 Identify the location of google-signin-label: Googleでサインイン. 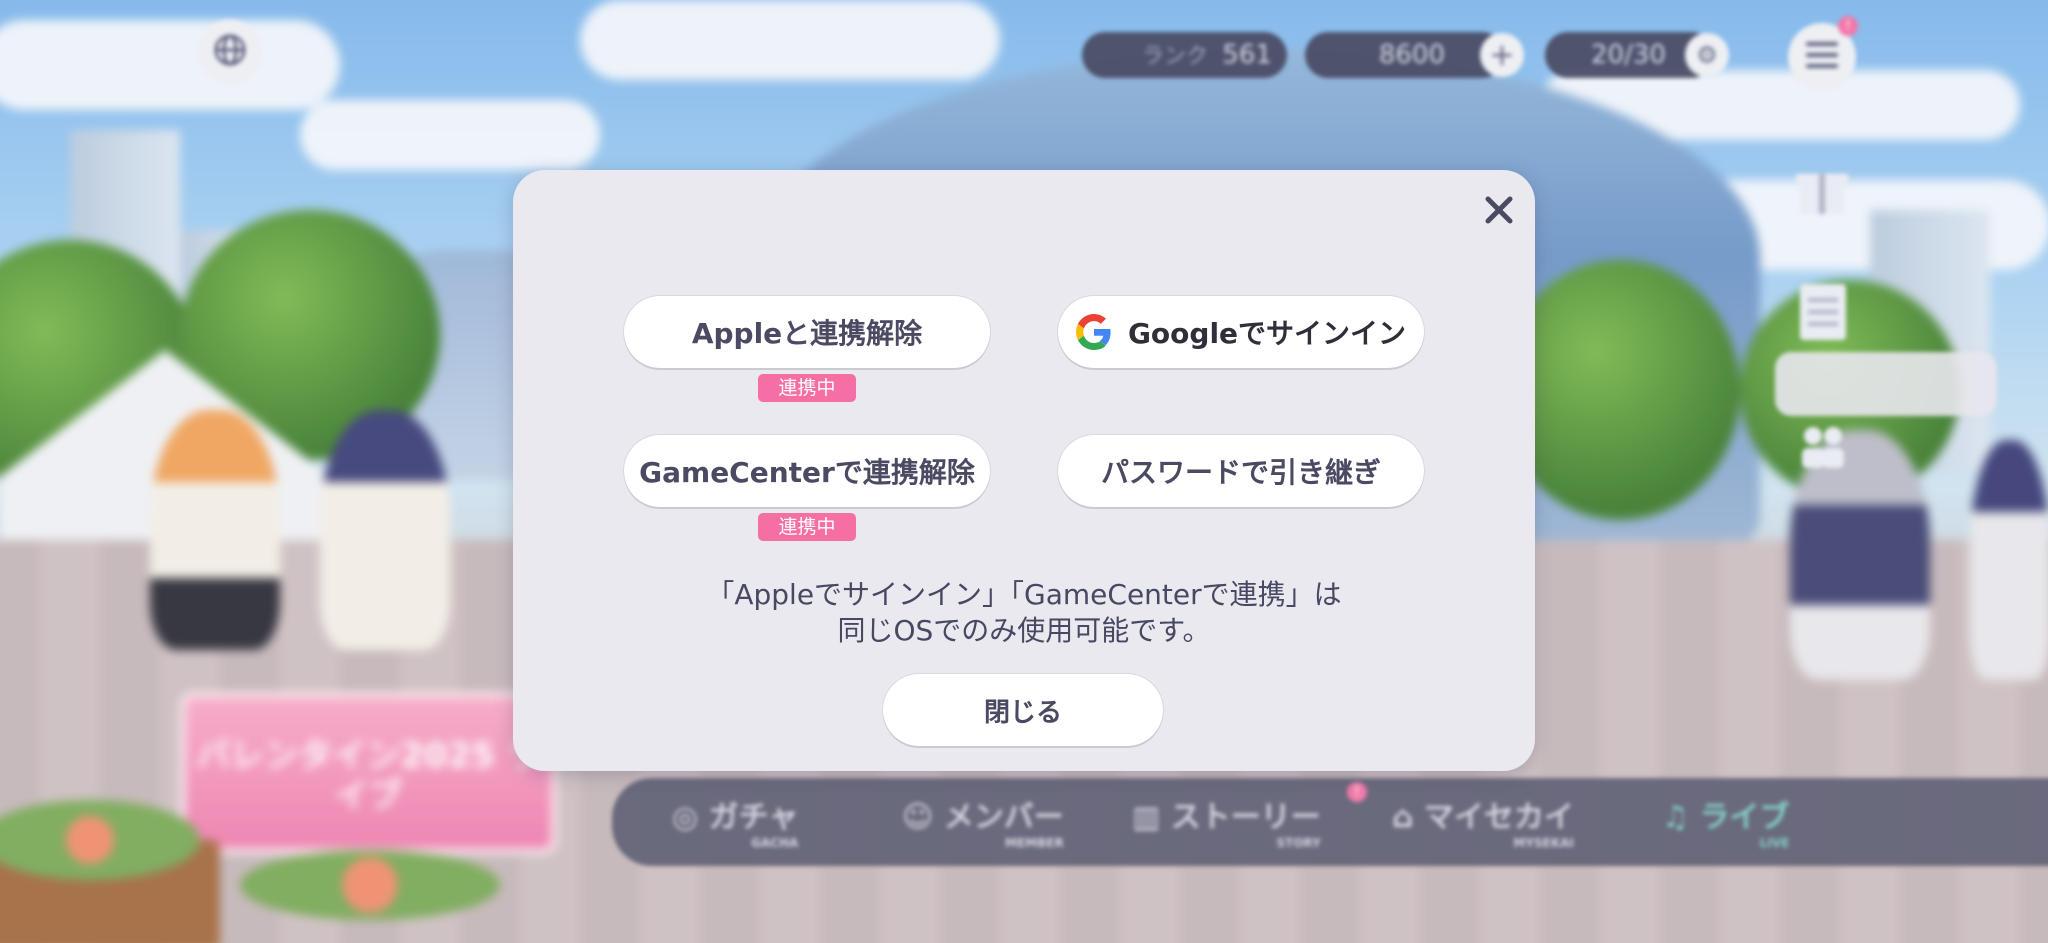
(1267, 333).